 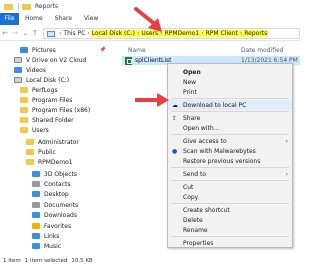 What do you see at coordinates (175, 105) in the screenshot?
I see `cloud-download-icon: ☁` at bounding box center [175, 105].